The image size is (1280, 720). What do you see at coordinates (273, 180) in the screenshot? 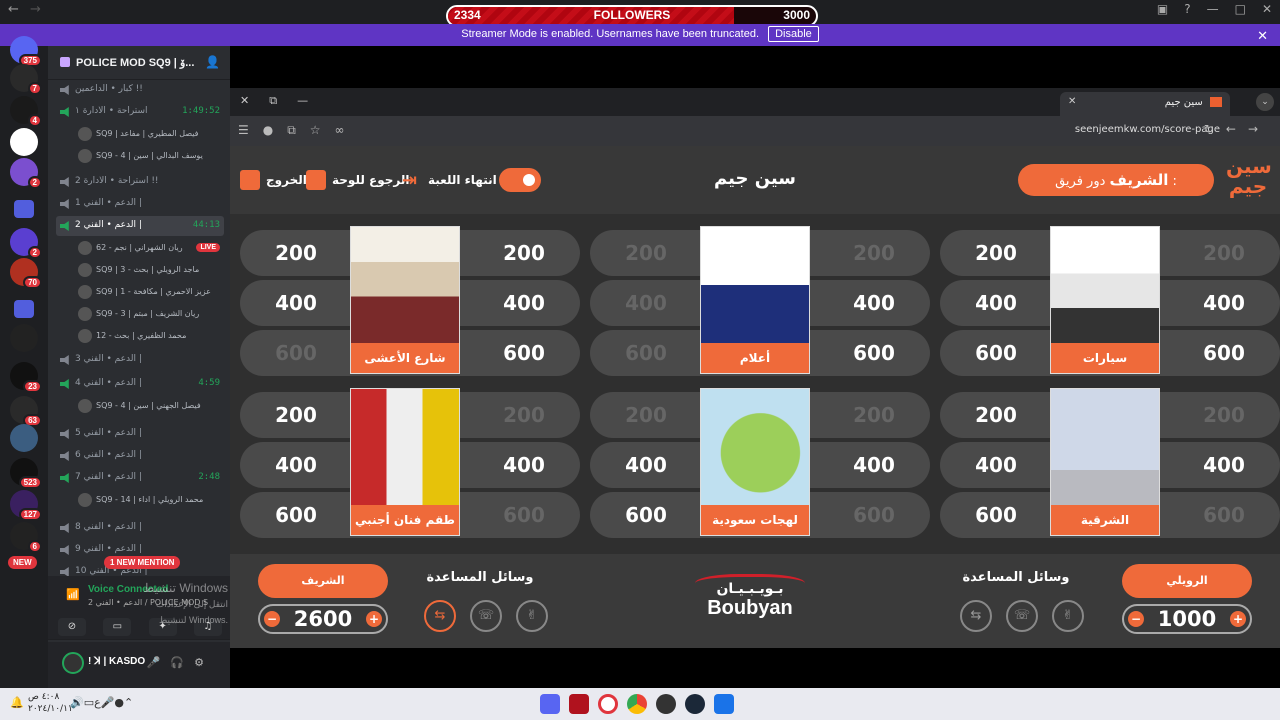
I see `exit-button: الخروج` at bounding box center [273, 180].